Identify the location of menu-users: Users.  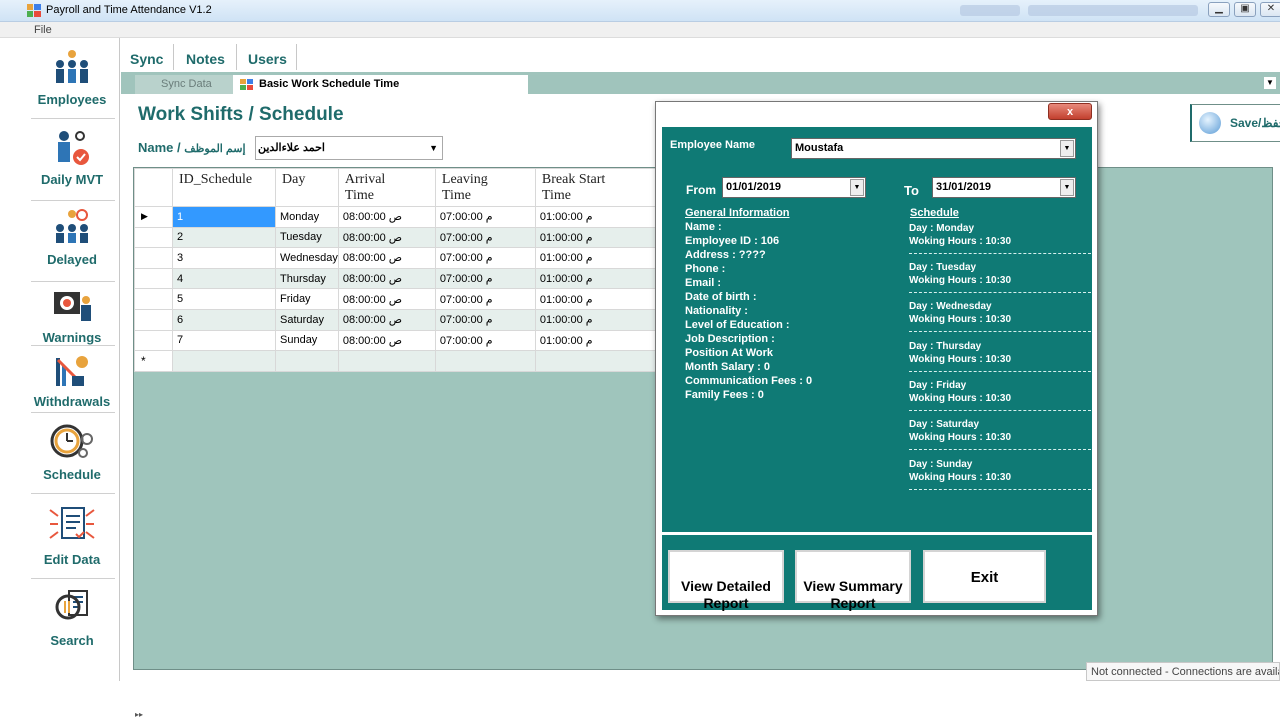
(267, 59).